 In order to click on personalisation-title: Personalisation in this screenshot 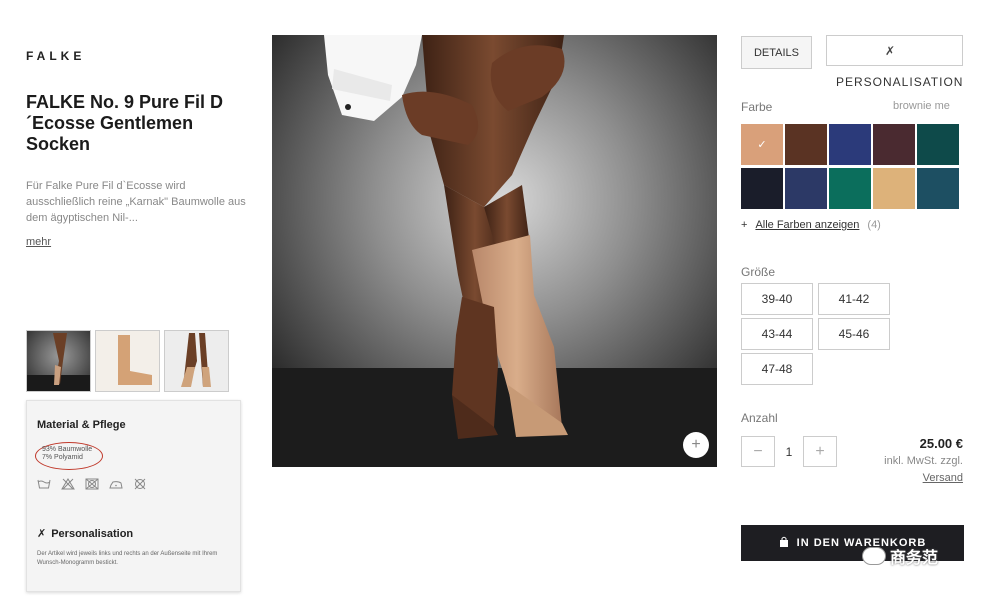, I will do `click(92, 533)`.